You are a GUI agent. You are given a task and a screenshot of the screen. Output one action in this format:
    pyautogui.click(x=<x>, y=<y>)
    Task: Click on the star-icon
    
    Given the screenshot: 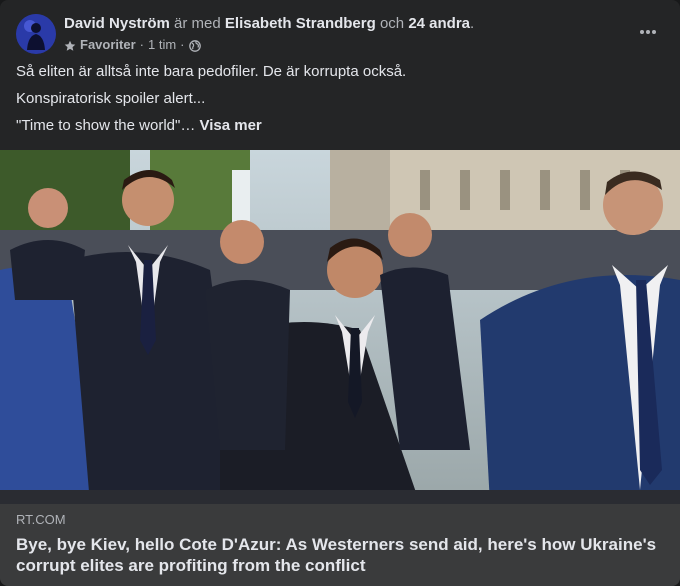 What is the action you would take?
    pyautogui.click(x=70, y=45)
    